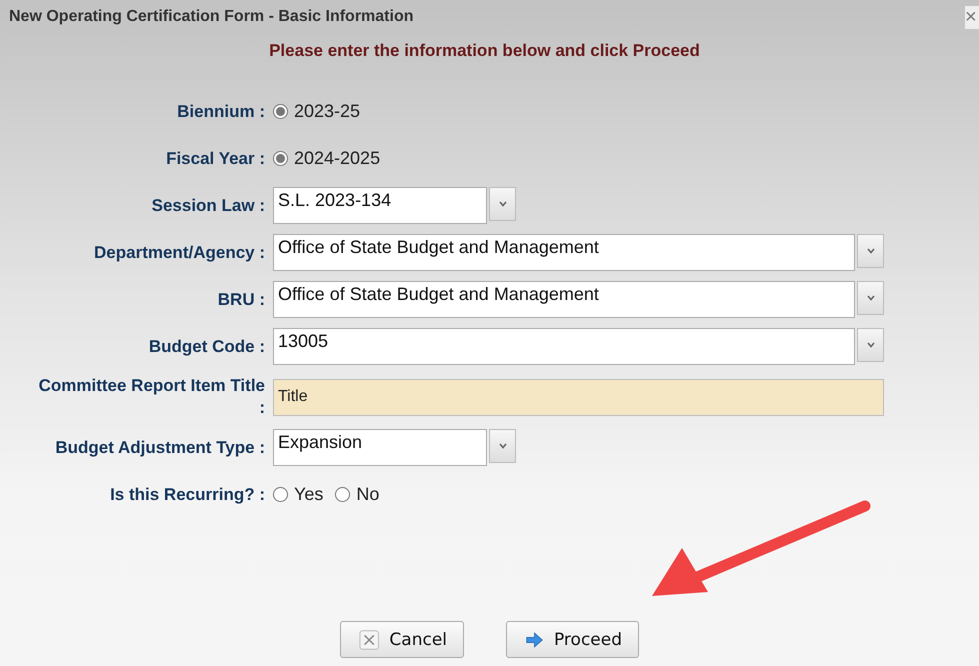  What do you see at coordinates (220, 111) in the screenshot?
I see `field-label: Biennium :` at bounding box center [220, 111].